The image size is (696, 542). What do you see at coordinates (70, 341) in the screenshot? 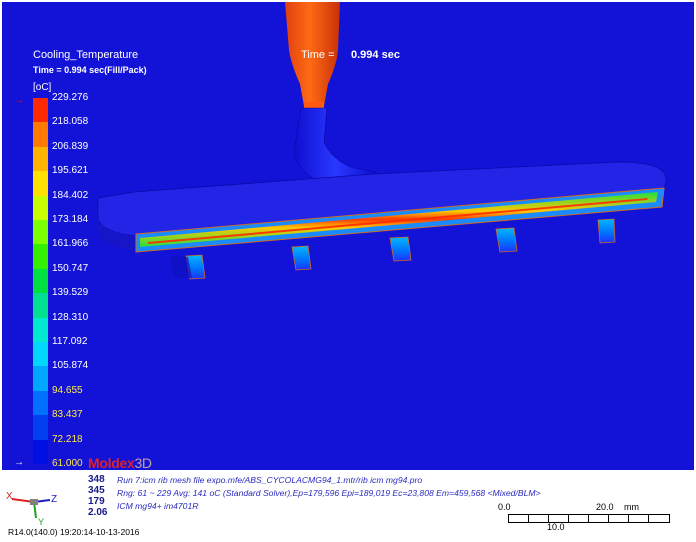
I see `legend-tick-label: 117.092` at bounding box center [70, 341].